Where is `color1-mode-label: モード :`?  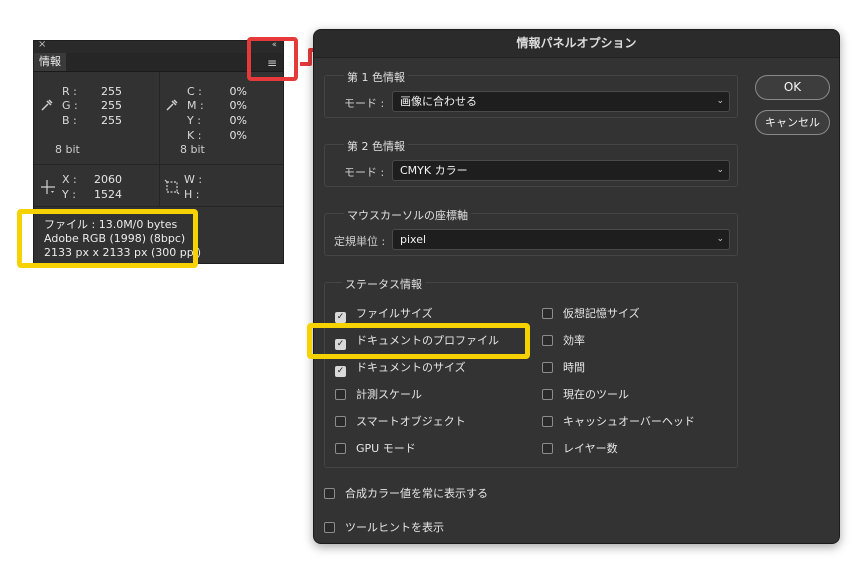
color1-mode-label: モード : is located at coordinates (364, 103).